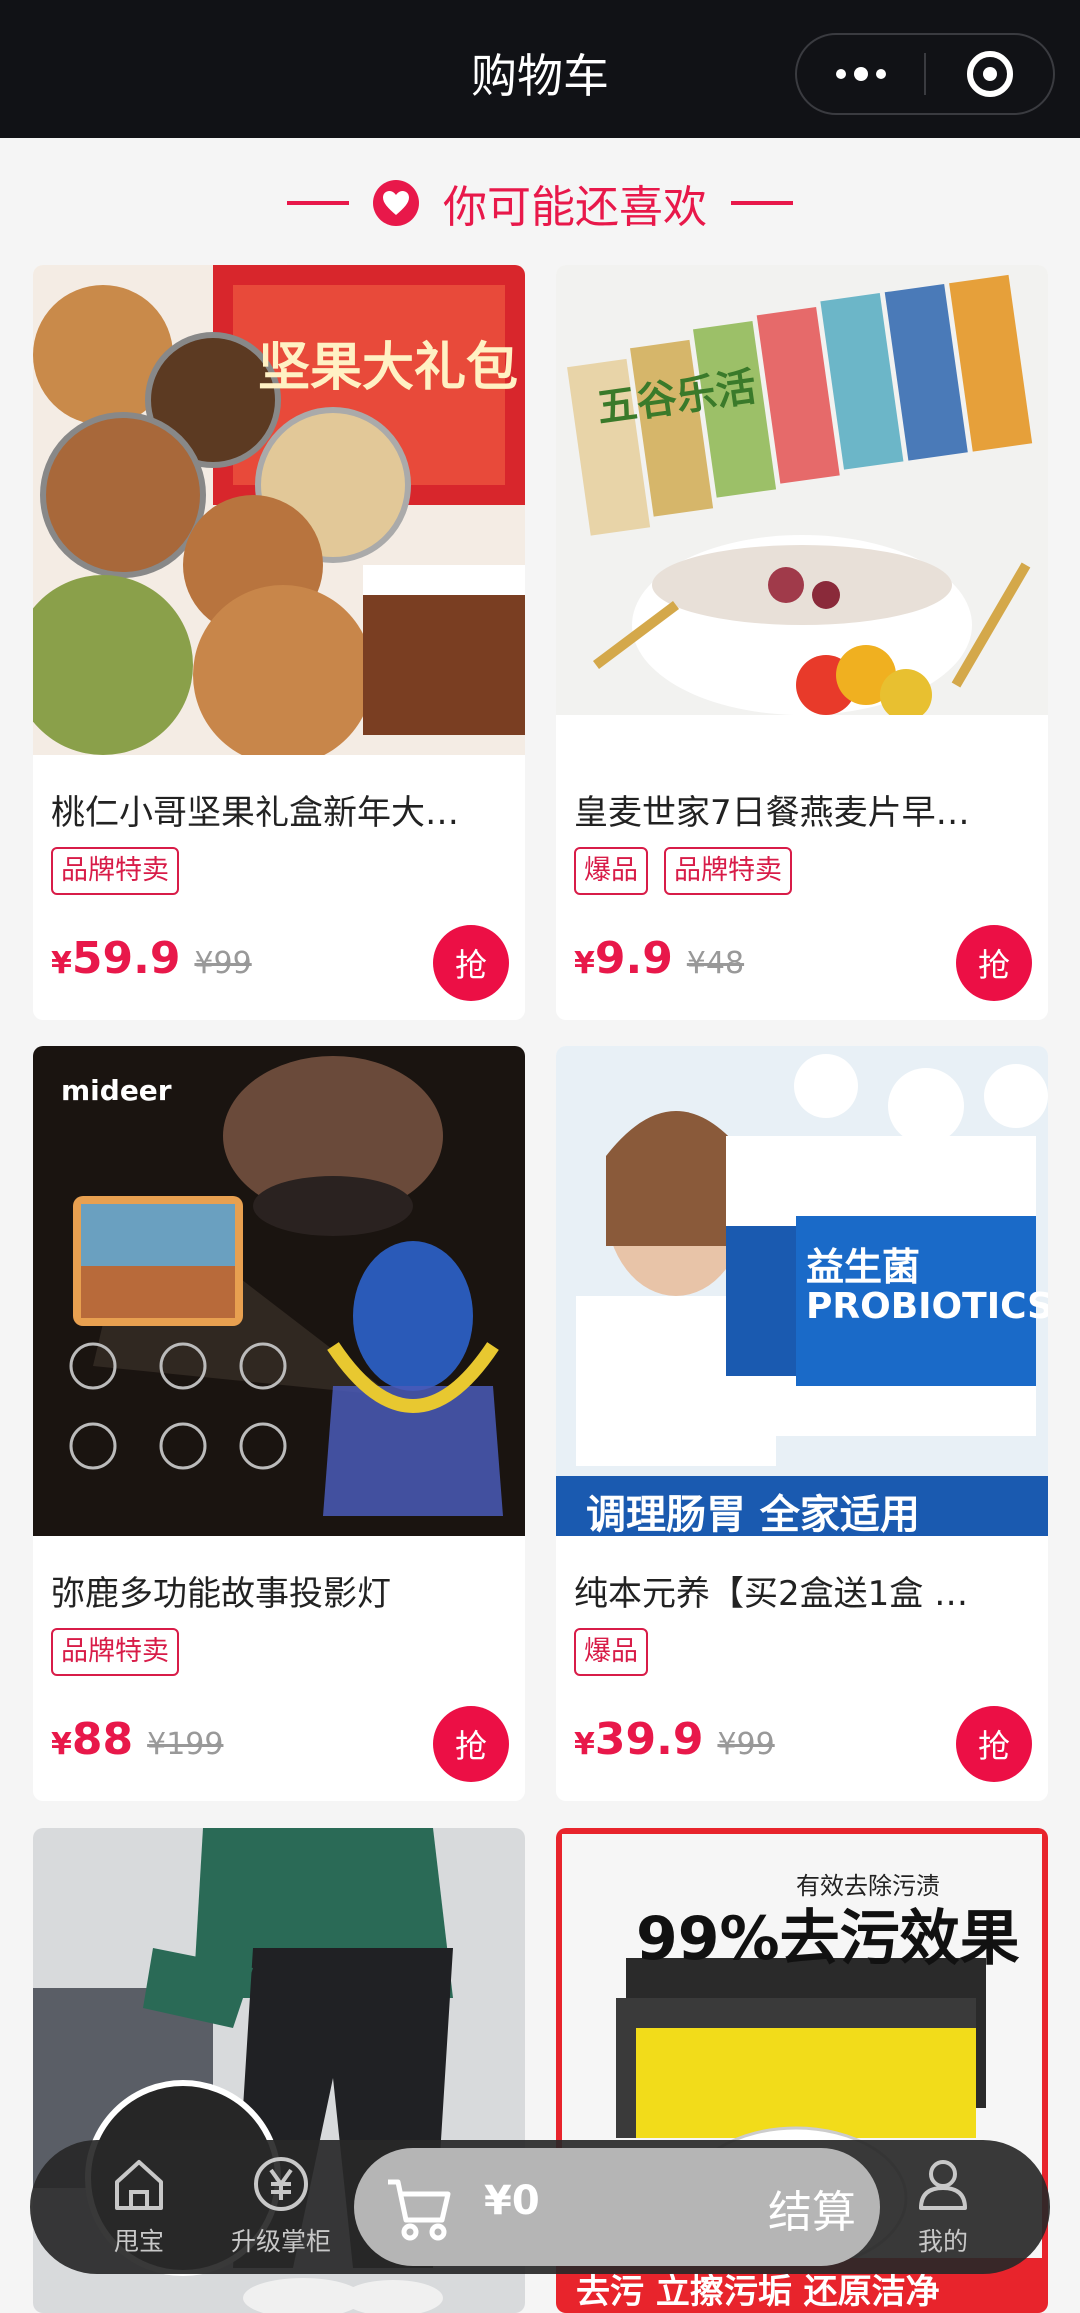 The width and height of the screenshot is (1080, 2313). I want to click on price-block: ¥88 ¥199, so click(137, 1739).